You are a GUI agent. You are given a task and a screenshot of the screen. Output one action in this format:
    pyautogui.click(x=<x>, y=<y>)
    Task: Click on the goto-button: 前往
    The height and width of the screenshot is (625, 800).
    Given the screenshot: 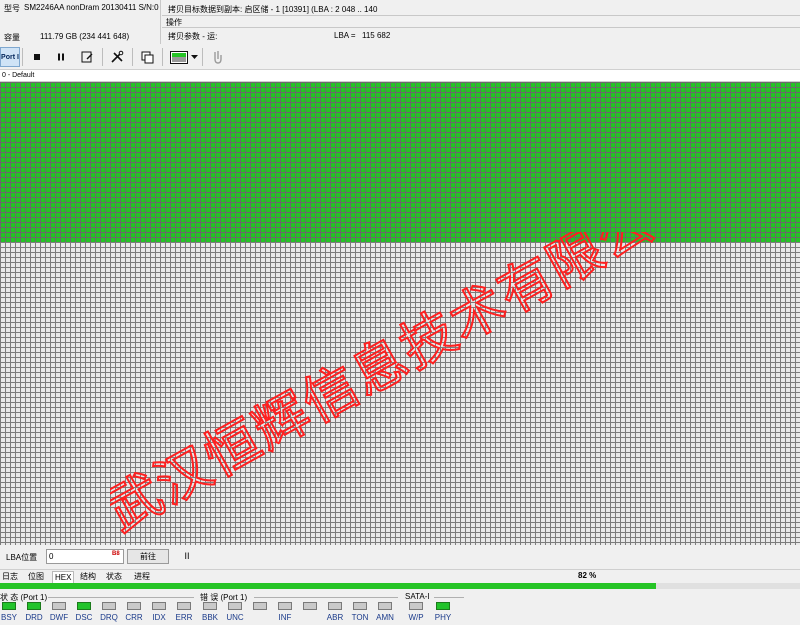 What is the action you would take?
    pyautogui.click(x=148, y=556)
    